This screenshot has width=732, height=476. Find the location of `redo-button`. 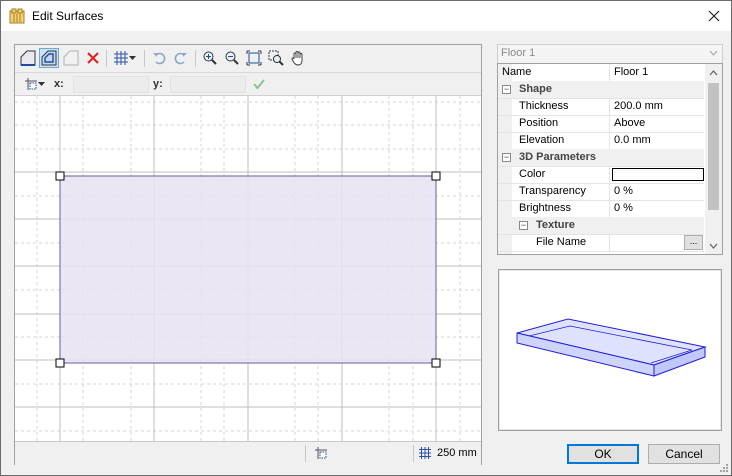

redo-button is located at coordinates (181, 58).